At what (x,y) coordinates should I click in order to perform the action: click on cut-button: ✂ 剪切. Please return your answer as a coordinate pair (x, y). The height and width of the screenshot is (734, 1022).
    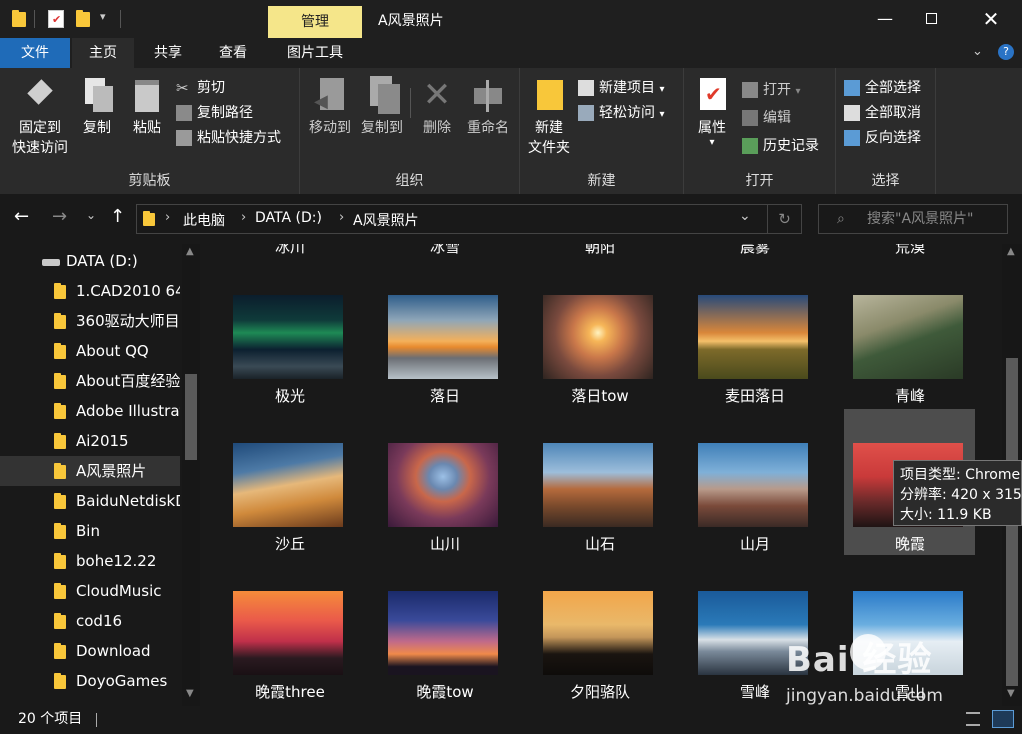
    Looking at the image, I should click on (200, 88).